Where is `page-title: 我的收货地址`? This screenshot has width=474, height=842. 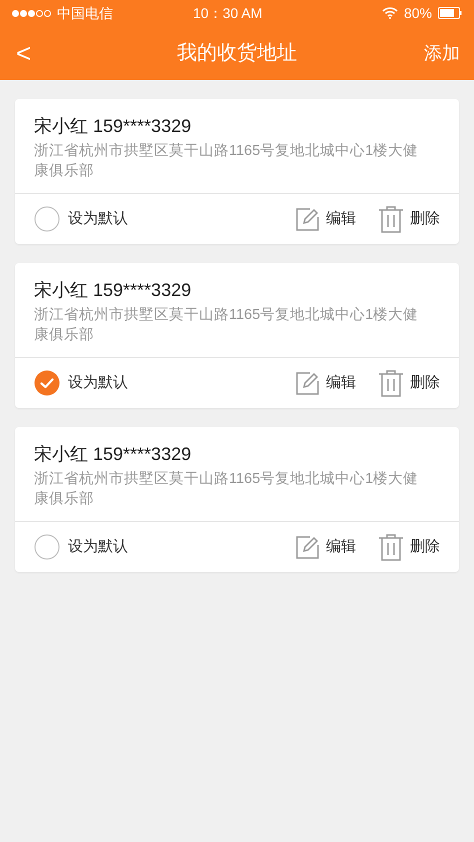 page-title: 我的收货地址 is located at coordinates (237, 53).